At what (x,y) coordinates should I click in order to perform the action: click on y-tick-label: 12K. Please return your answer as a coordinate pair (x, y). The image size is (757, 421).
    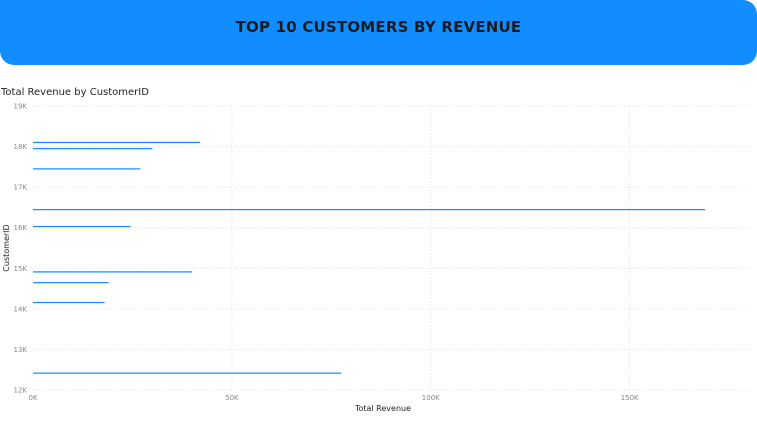
    Looking at the image, I should click on (21, 391).